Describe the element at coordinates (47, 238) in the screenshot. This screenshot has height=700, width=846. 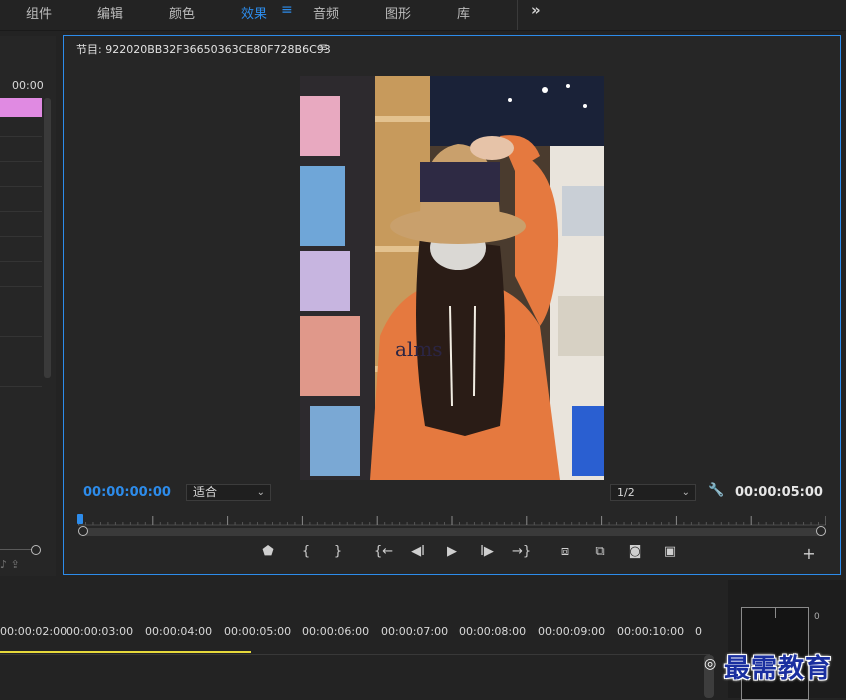
I see `vertical-scrollbar` at that location.